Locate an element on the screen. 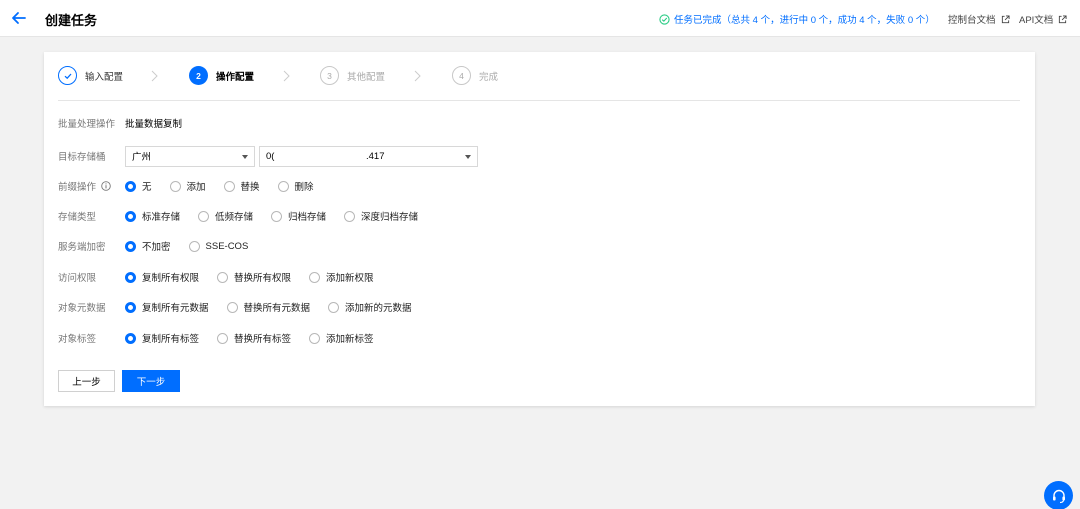 The height and width of the screenshot is (509, 1080). encryption-row: 服务端加密 不加密 SSE-COS is located at coordinates (538, 246).